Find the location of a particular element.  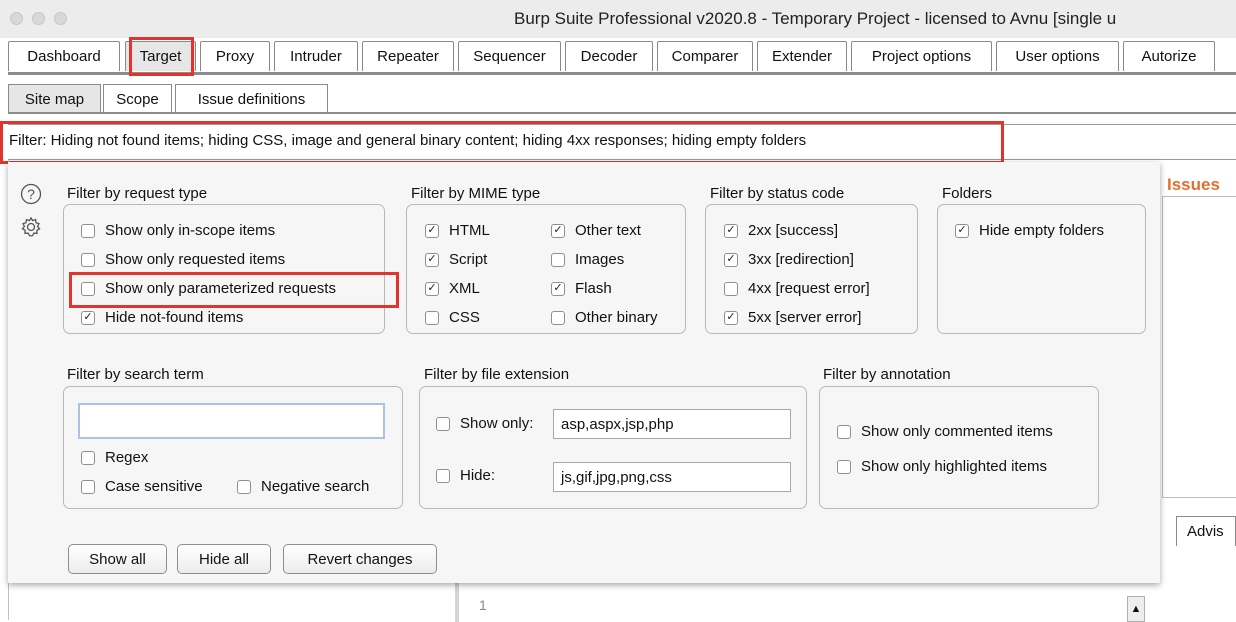

mime-html-checkbox: ✓ is located at coordinates (432, 230).